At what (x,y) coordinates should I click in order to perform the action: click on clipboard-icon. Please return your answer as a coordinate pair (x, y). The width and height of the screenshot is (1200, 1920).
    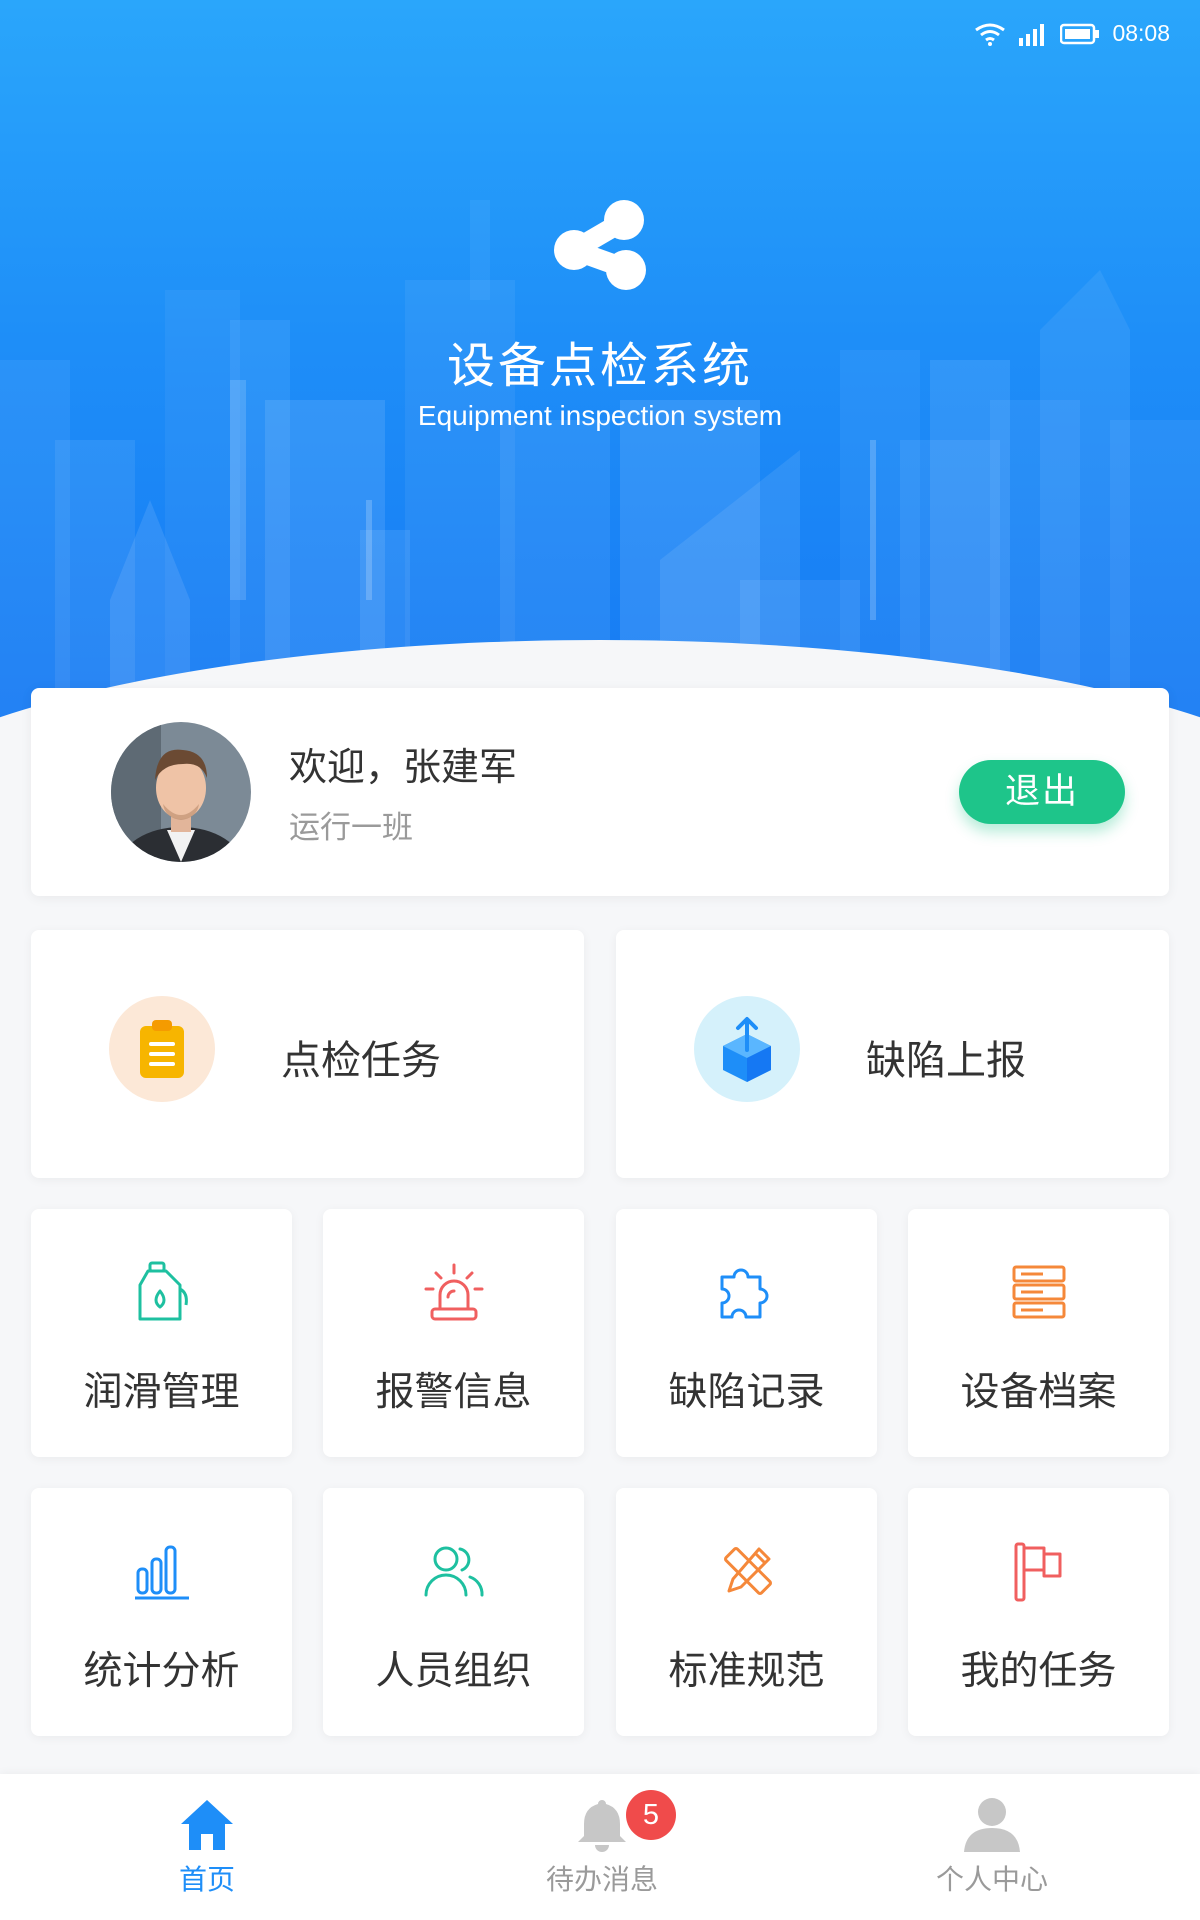
    Looking at the image, I should click on (162, 1049).